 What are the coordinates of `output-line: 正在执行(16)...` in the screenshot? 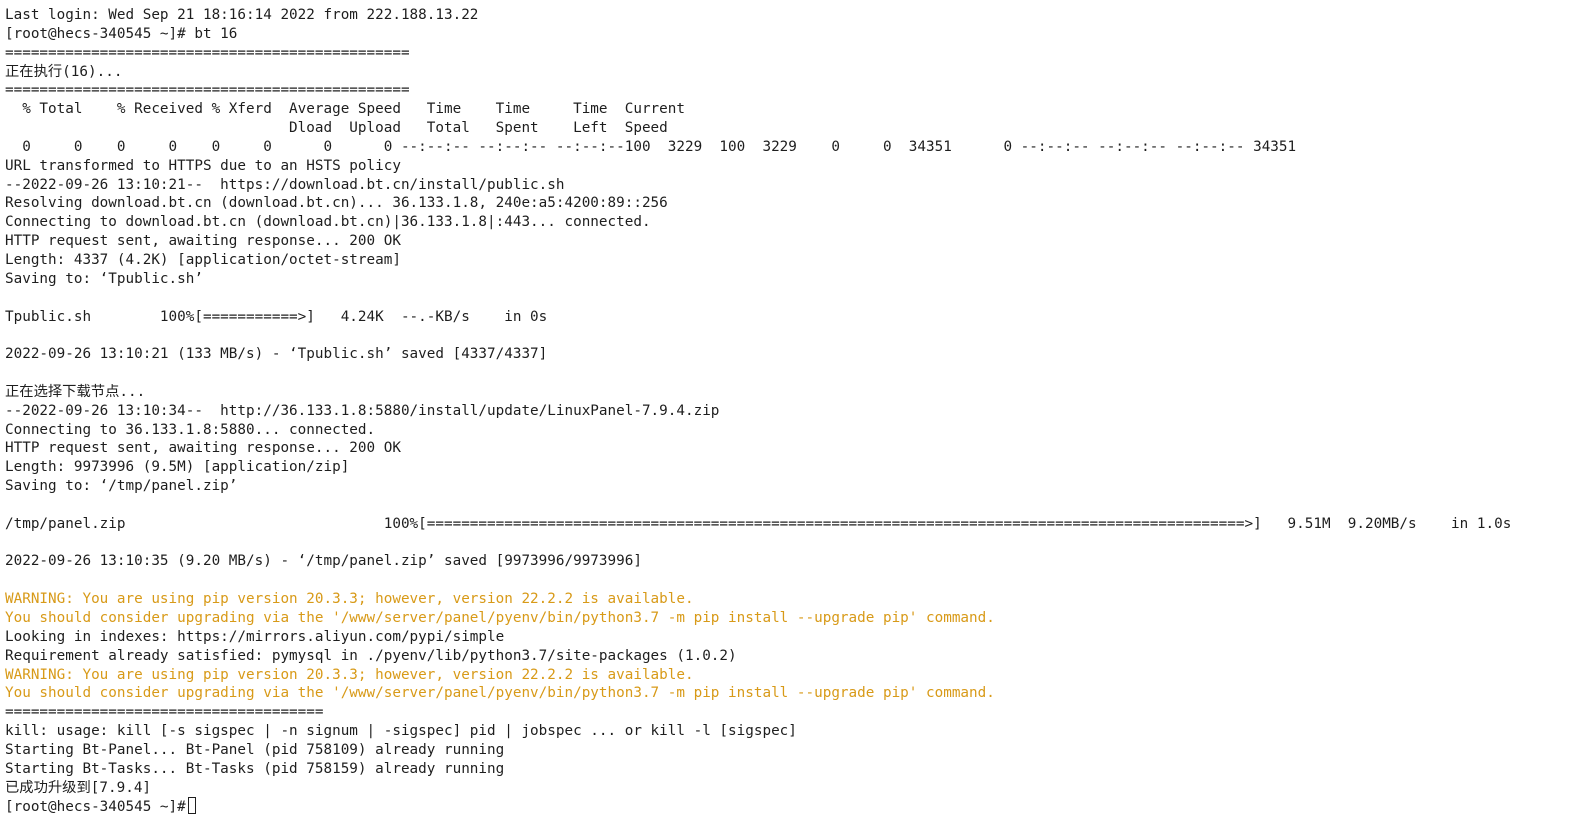 It's located at (64, 71).